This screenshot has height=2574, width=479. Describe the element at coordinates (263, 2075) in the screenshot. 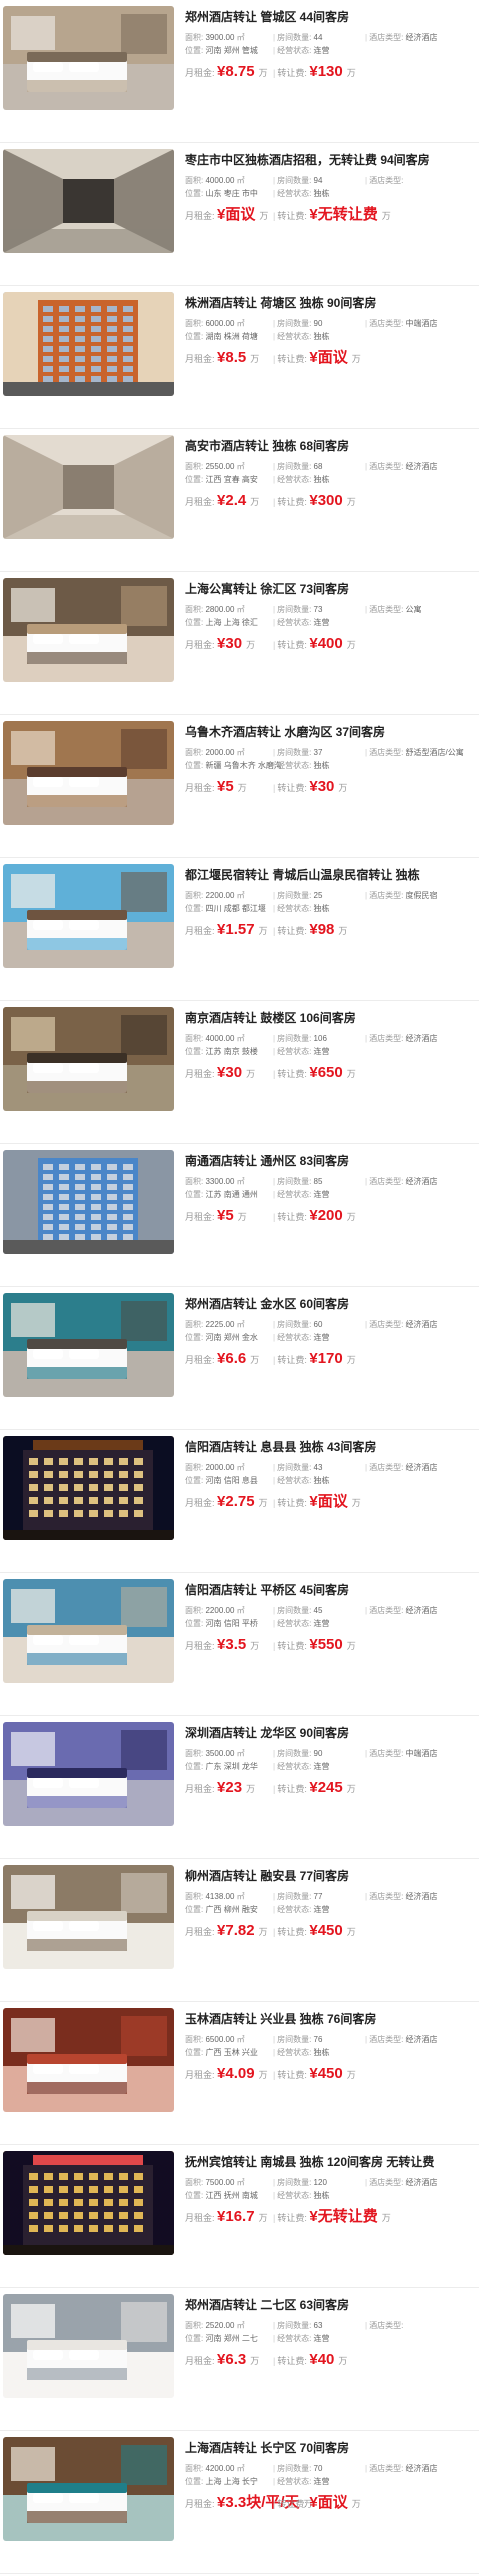

I see `rent-unit: 万` at that location.